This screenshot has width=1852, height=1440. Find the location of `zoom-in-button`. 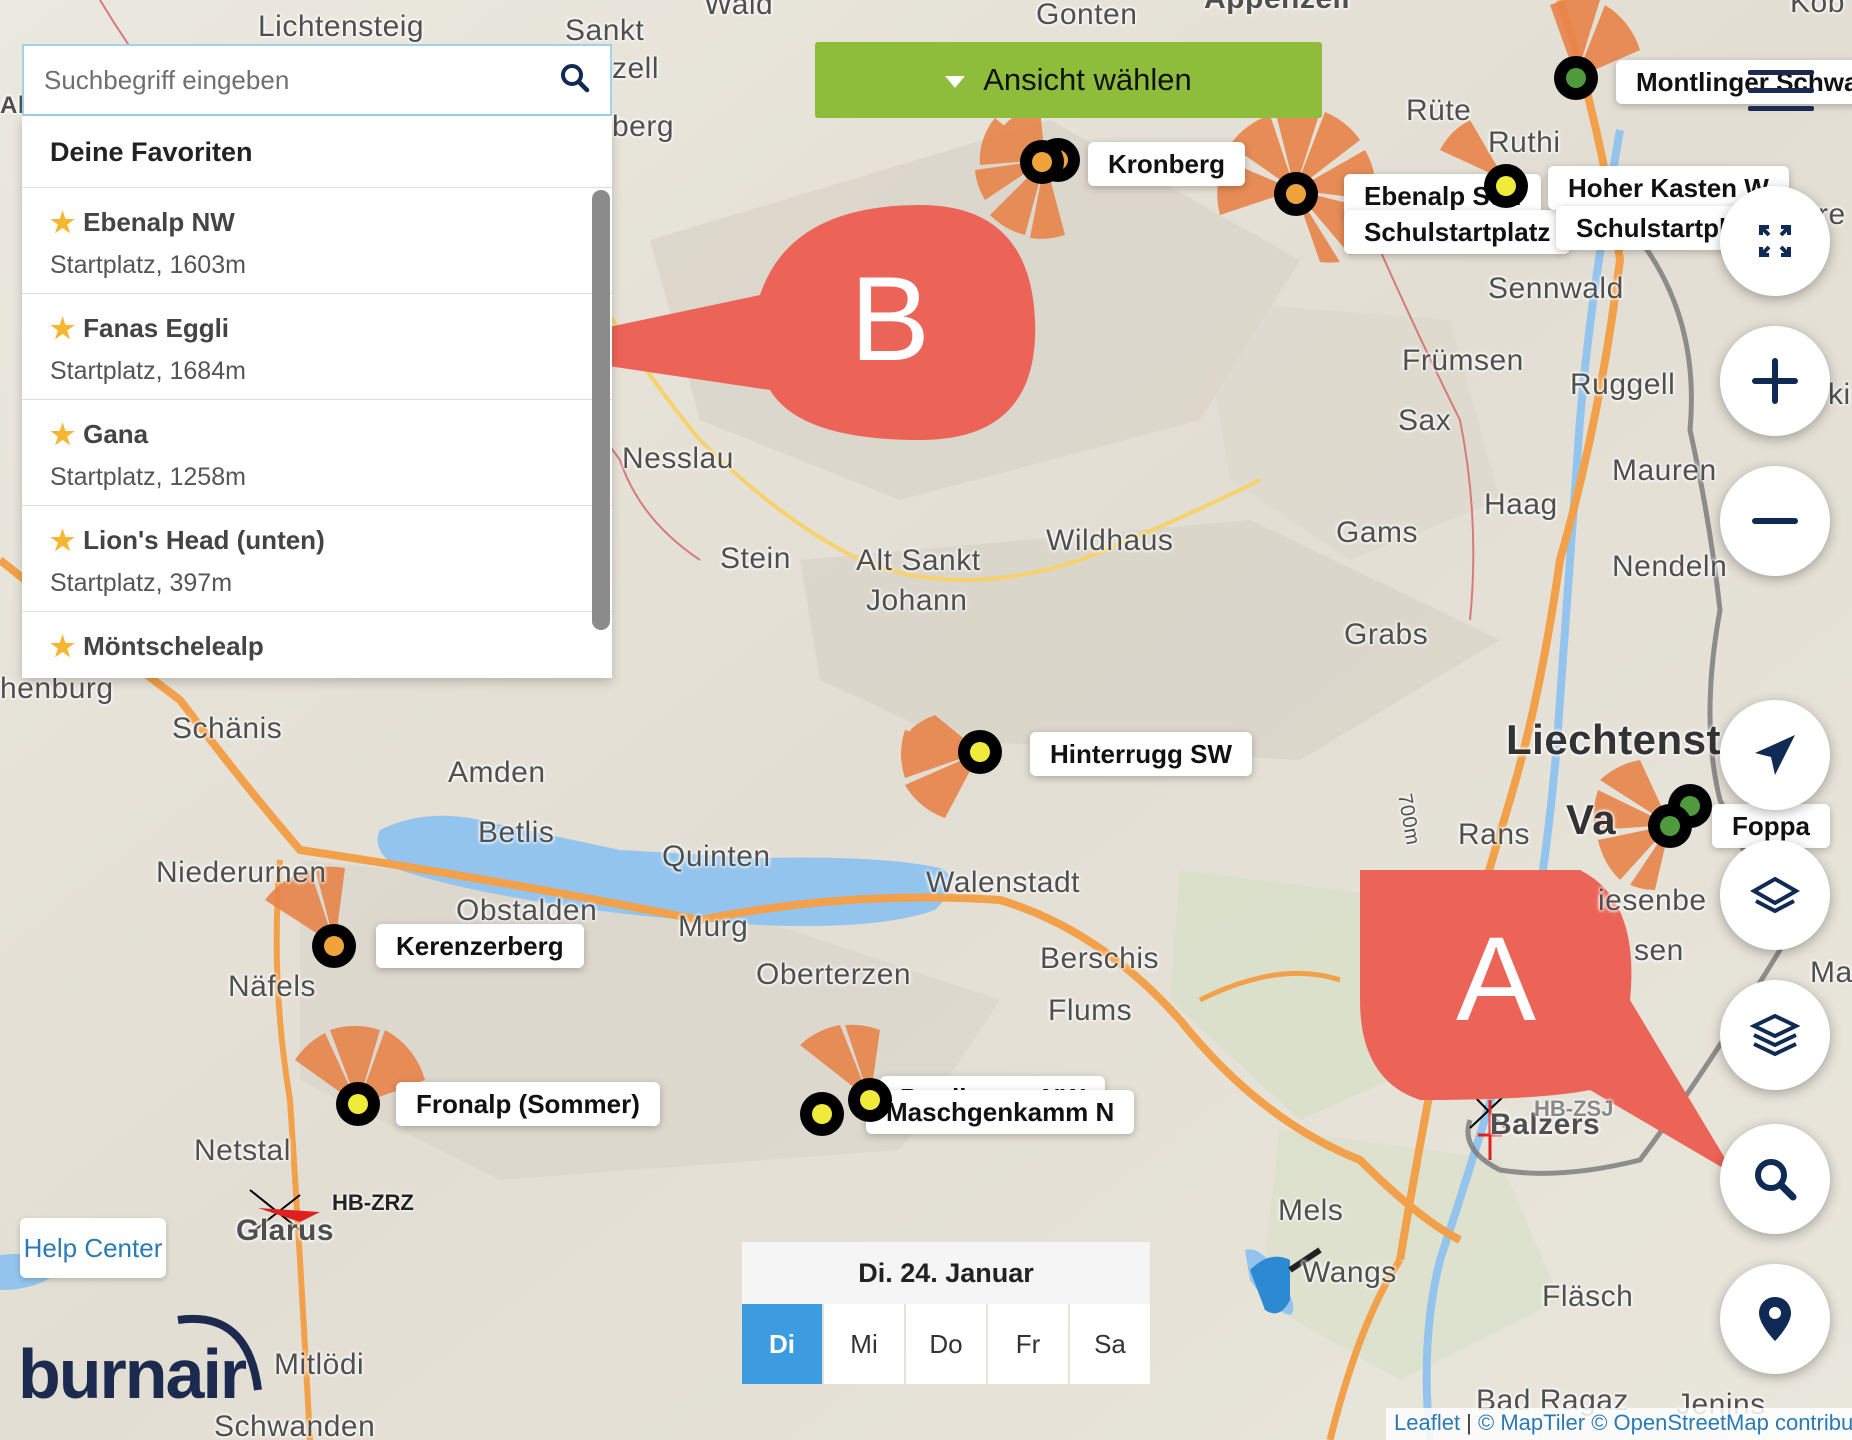

zoom-in-button is located at coordinates (1775, 381).